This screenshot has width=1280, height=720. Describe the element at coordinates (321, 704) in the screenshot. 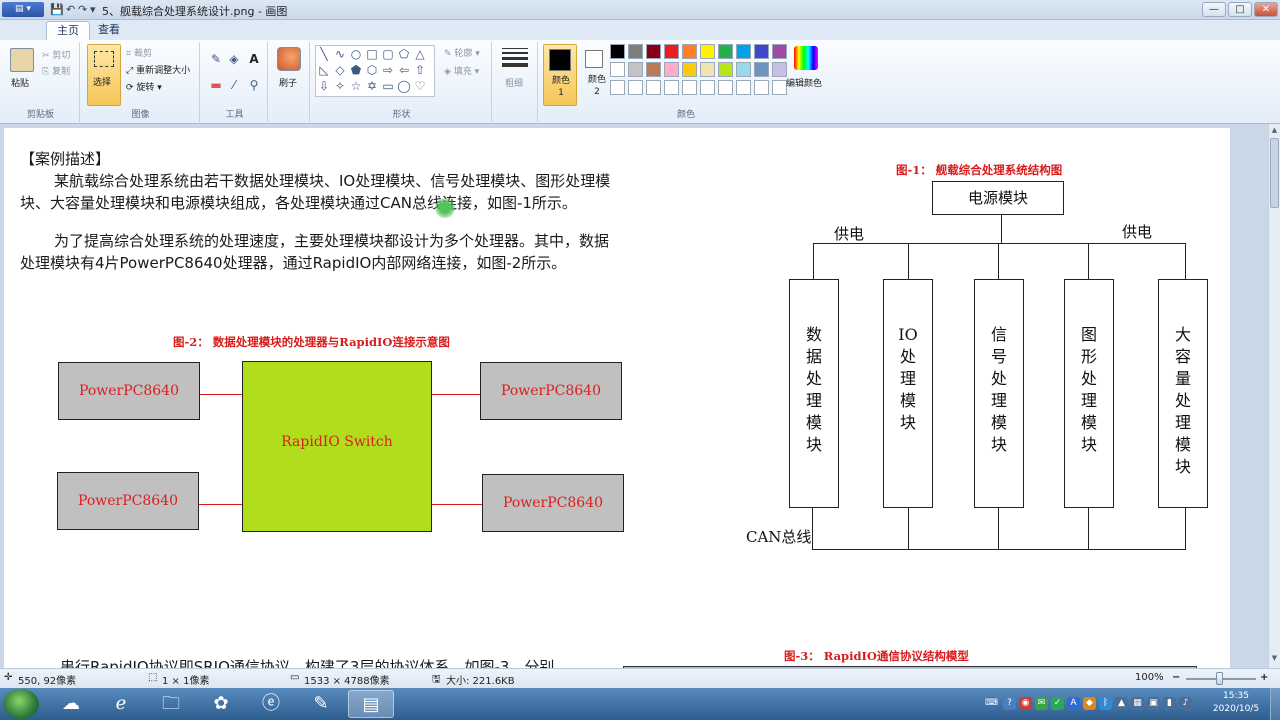

I see `paint-app-icon: ✎` at that location.